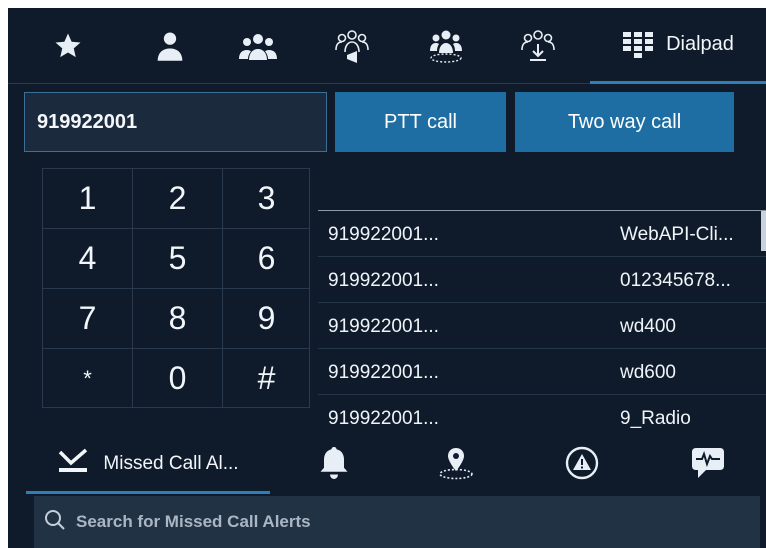  I want to click on key-9: 9, so click(266, 318).